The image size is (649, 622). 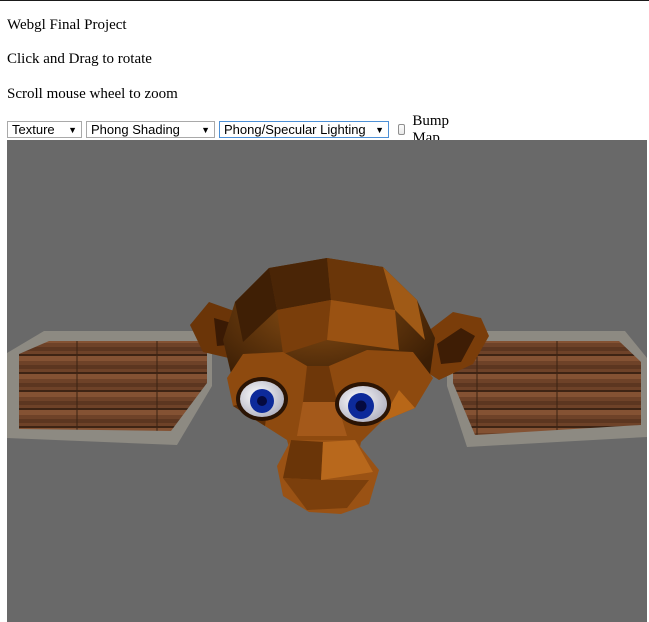 I want to click on texture-select: Texture ▼, so click(x=44, y=129).